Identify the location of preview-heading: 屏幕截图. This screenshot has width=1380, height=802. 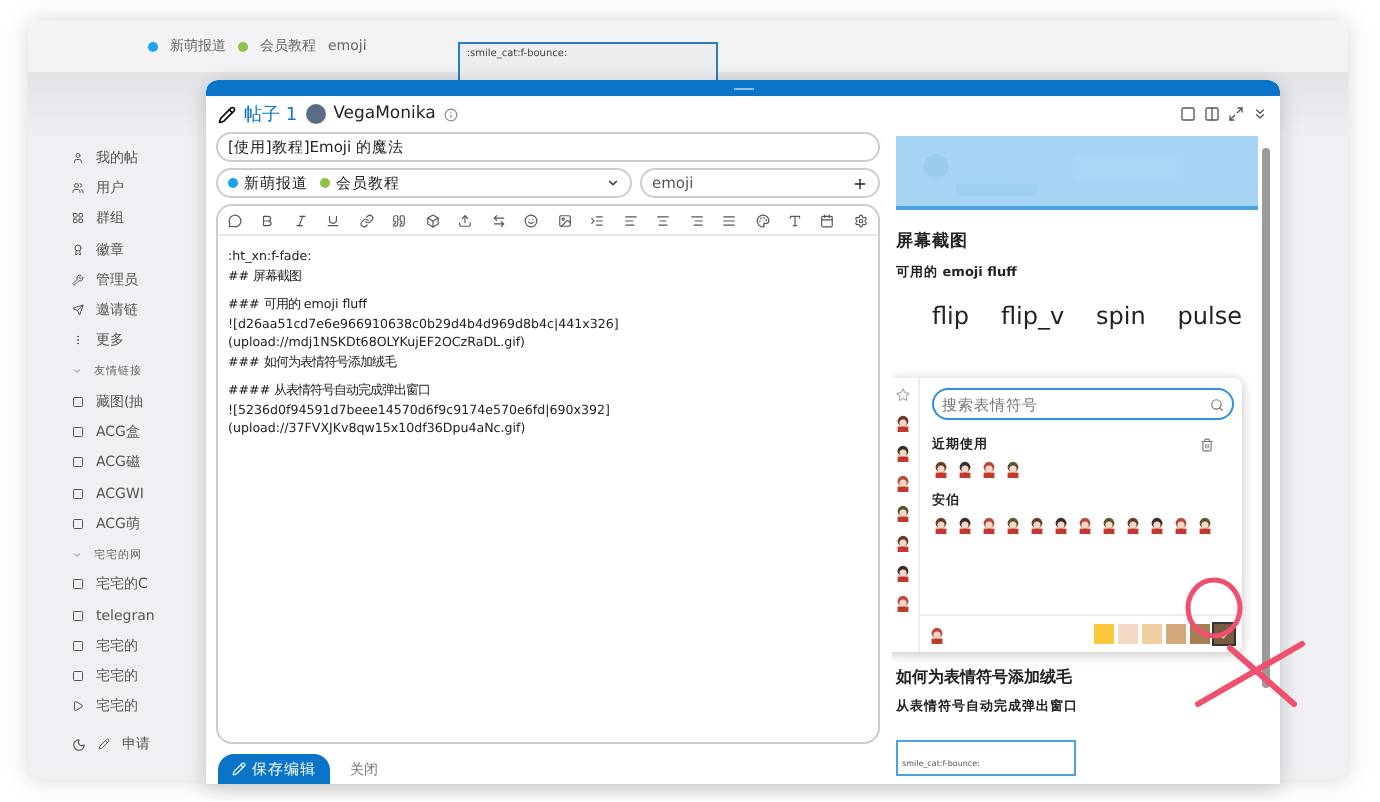
(933, 242).